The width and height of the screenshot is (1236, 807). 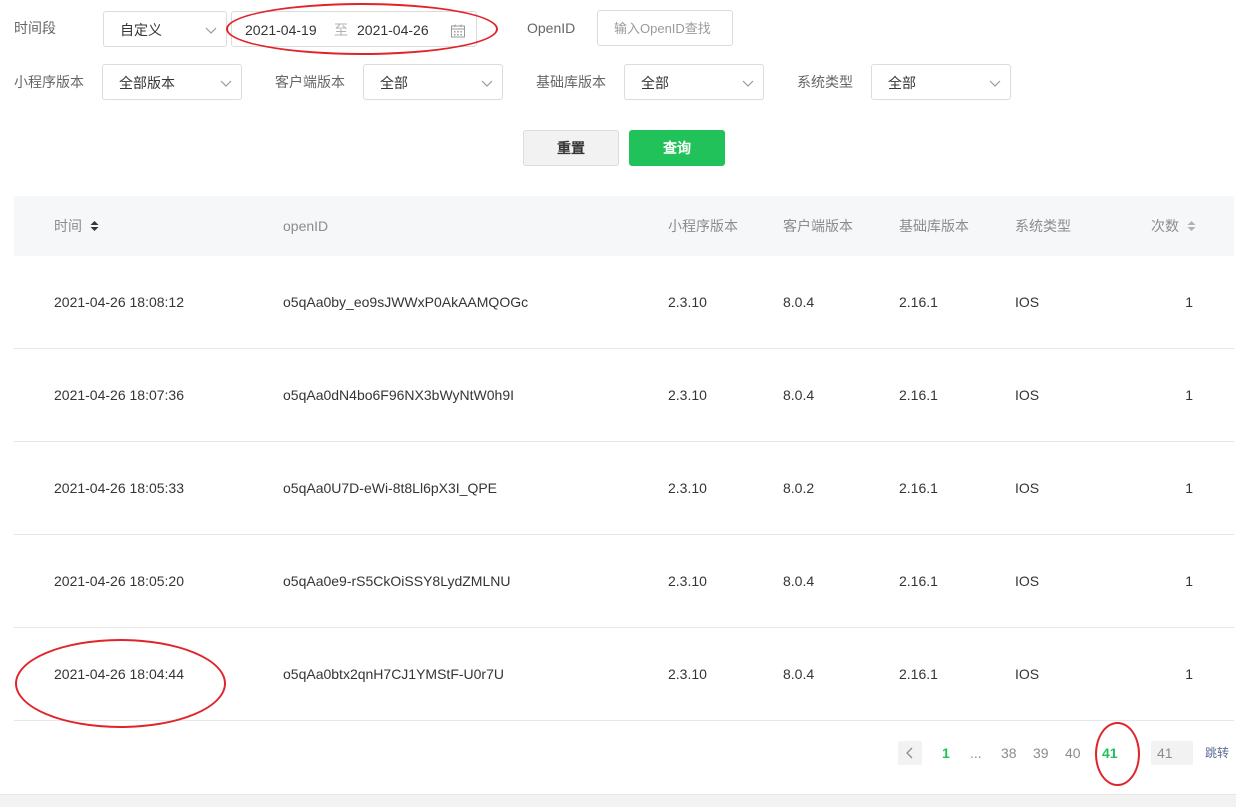 What do you see at coordinates (393, 30) in the screenshot?
I see `date-end: 2021-04-26` at bounding box center [393, 30].